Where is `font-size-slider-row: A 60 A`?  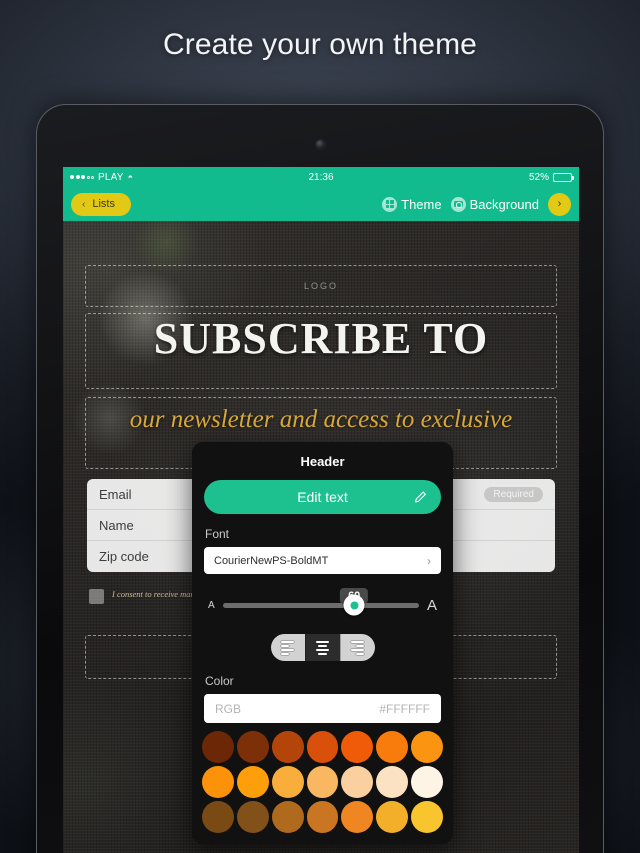
font-size-slider-row: A 60 A is located at coordinates (322, 603).